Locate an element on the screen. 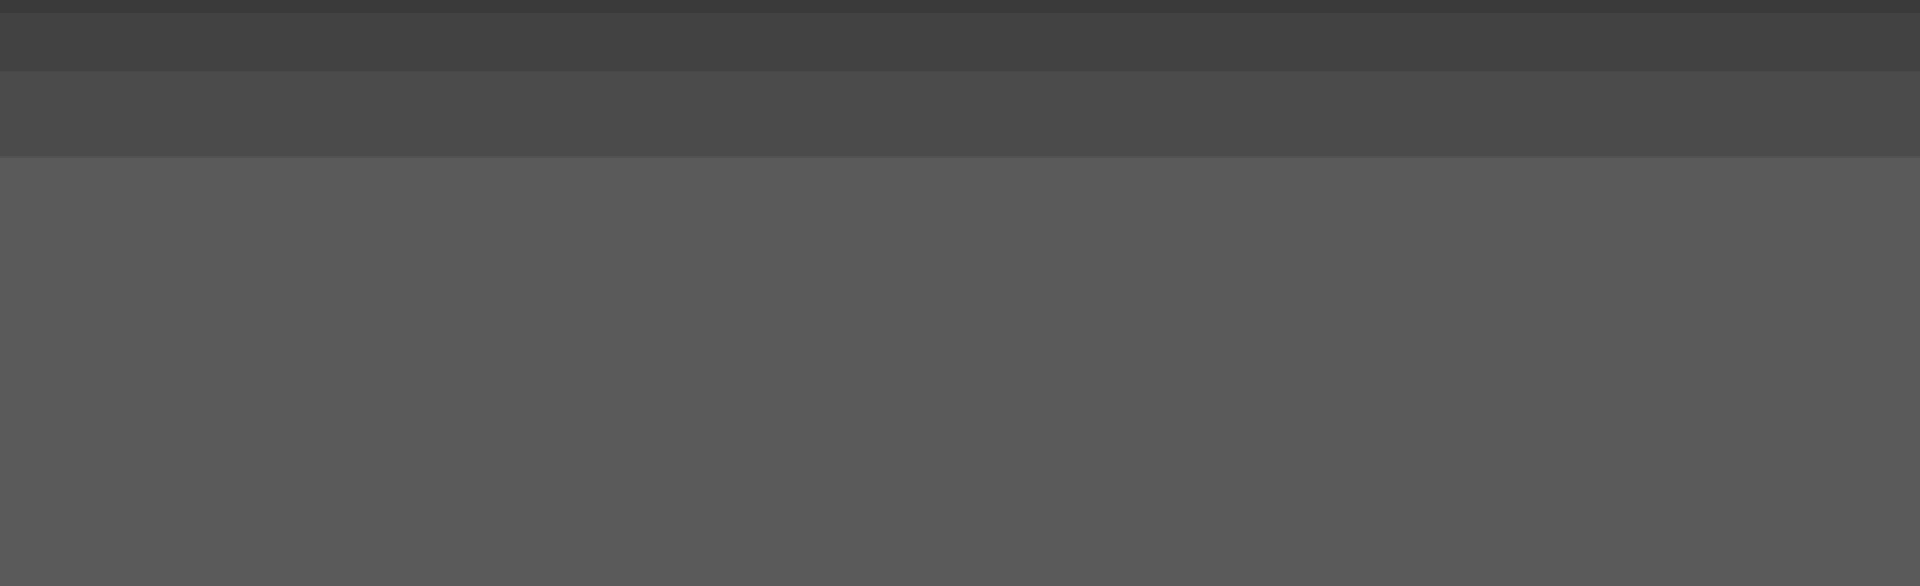 The image size is (1920, 586). toolbar is located at coordinates (960, 115).